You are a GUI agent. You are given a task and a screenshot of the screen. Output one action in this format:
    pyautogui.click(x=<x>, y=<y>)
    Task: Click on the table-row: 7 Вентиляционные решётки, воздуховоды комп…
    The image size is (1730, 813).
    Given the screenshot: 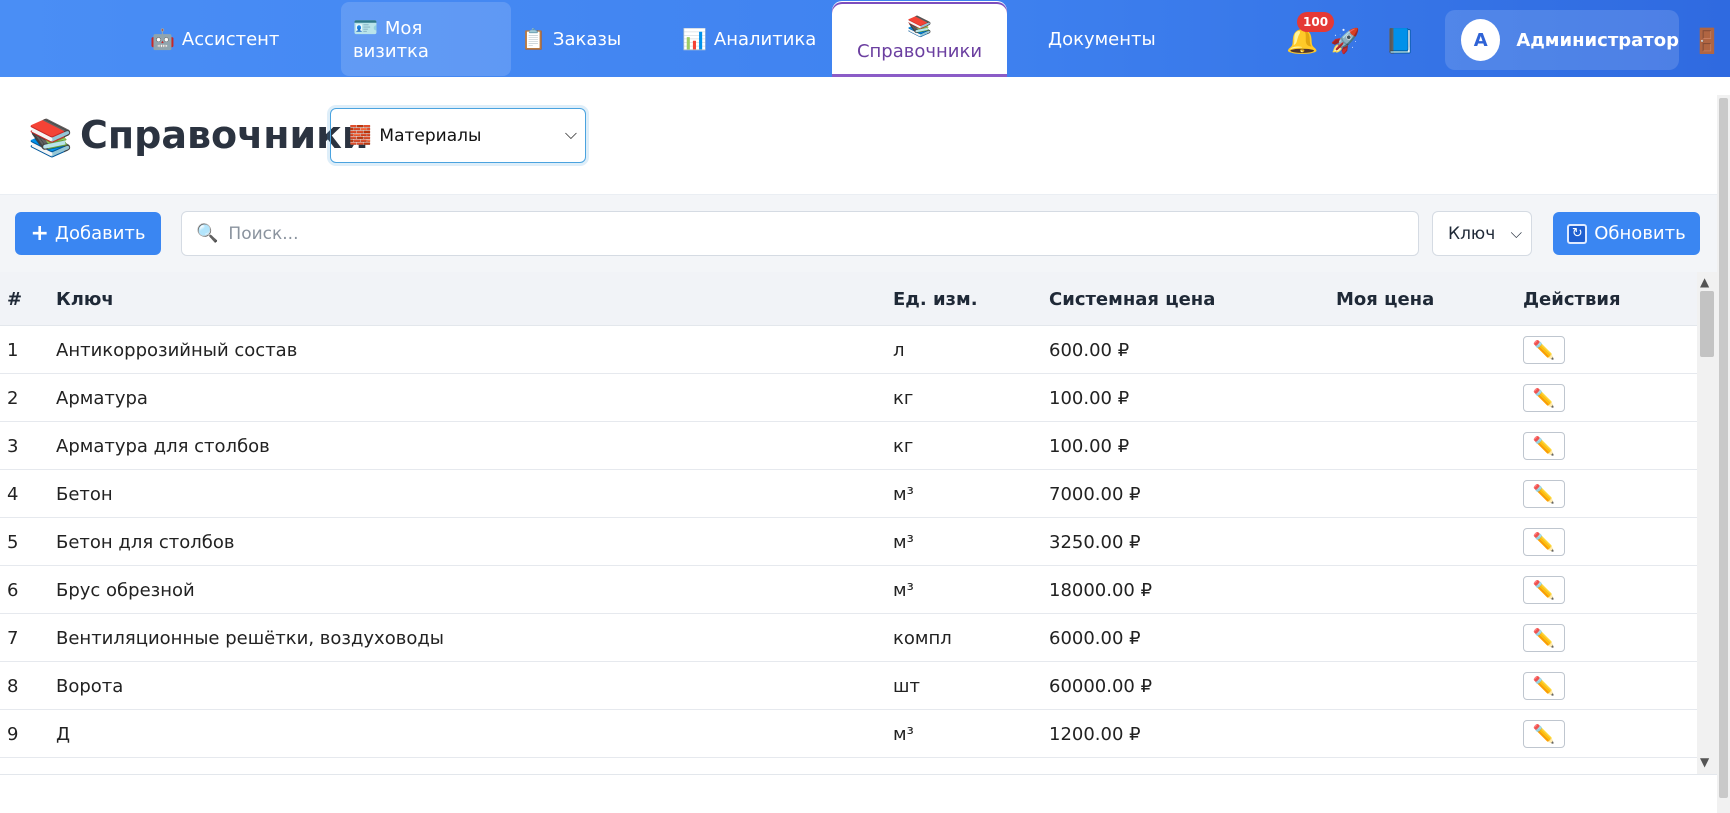 What is the action you would take?
    pyautogui.click(x=848, y=638)
    